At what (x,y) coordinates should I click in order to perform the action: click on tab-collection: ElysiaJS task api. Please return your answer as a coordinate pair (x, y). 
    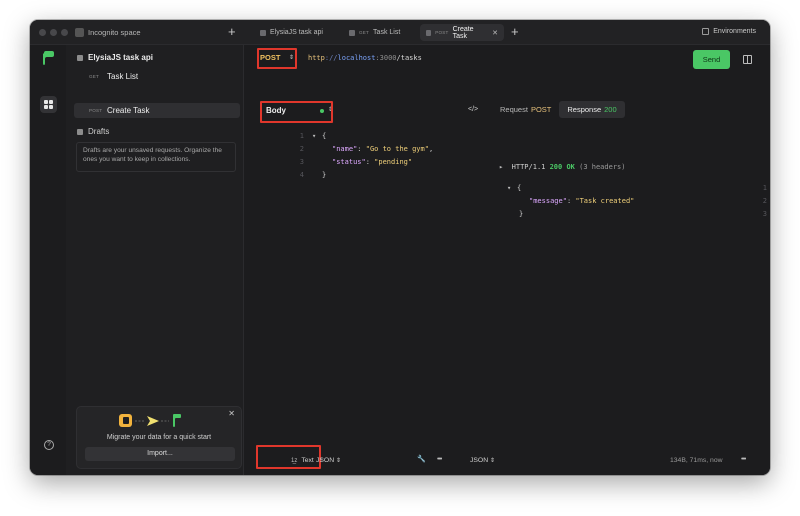
    Looking at the image, I should click on (291, 32).